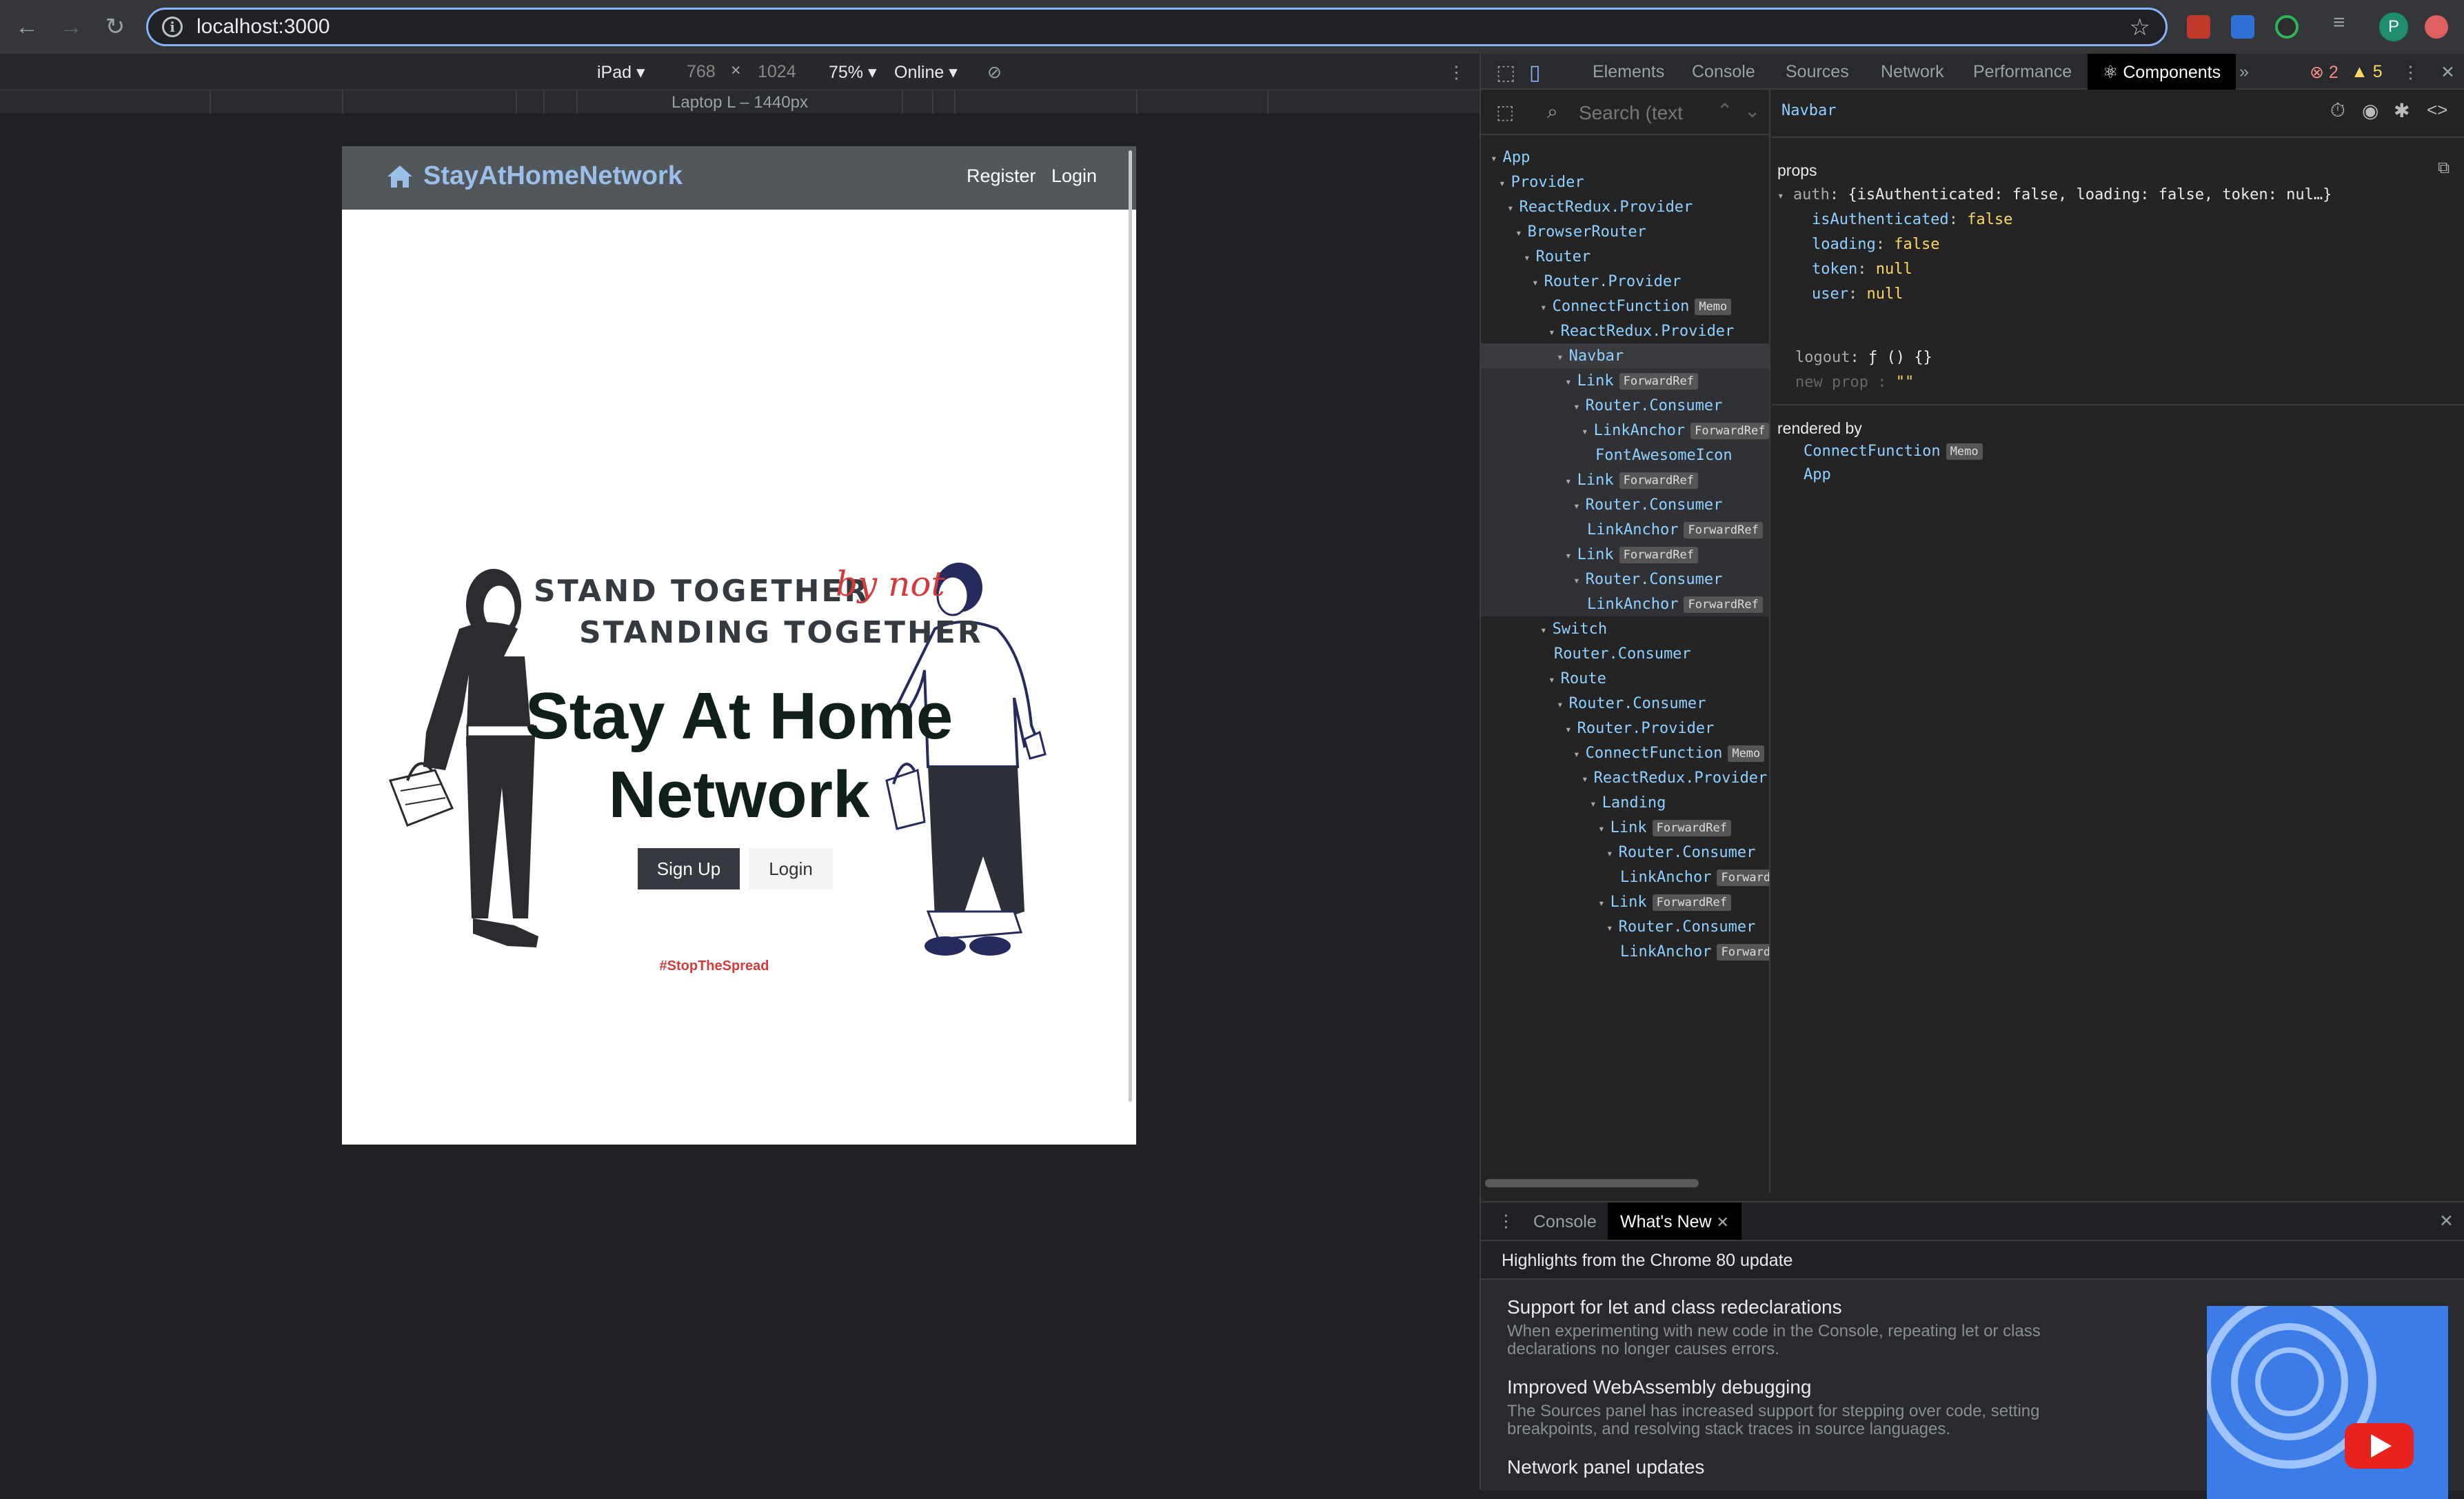 This screenshot has height=1499, width=2464. Describe the element at coordinates (853, 72) in the screenshot. I see `zoom-select: 75% ▾` at that location.